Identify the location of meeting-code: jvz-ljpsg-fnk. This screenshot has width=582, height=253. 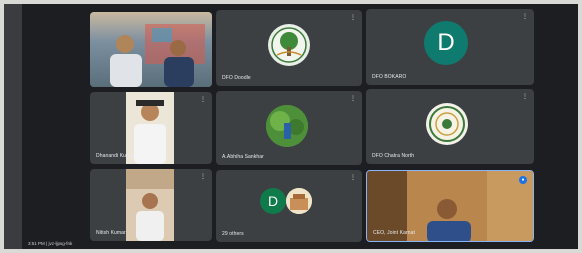
(60, 243).